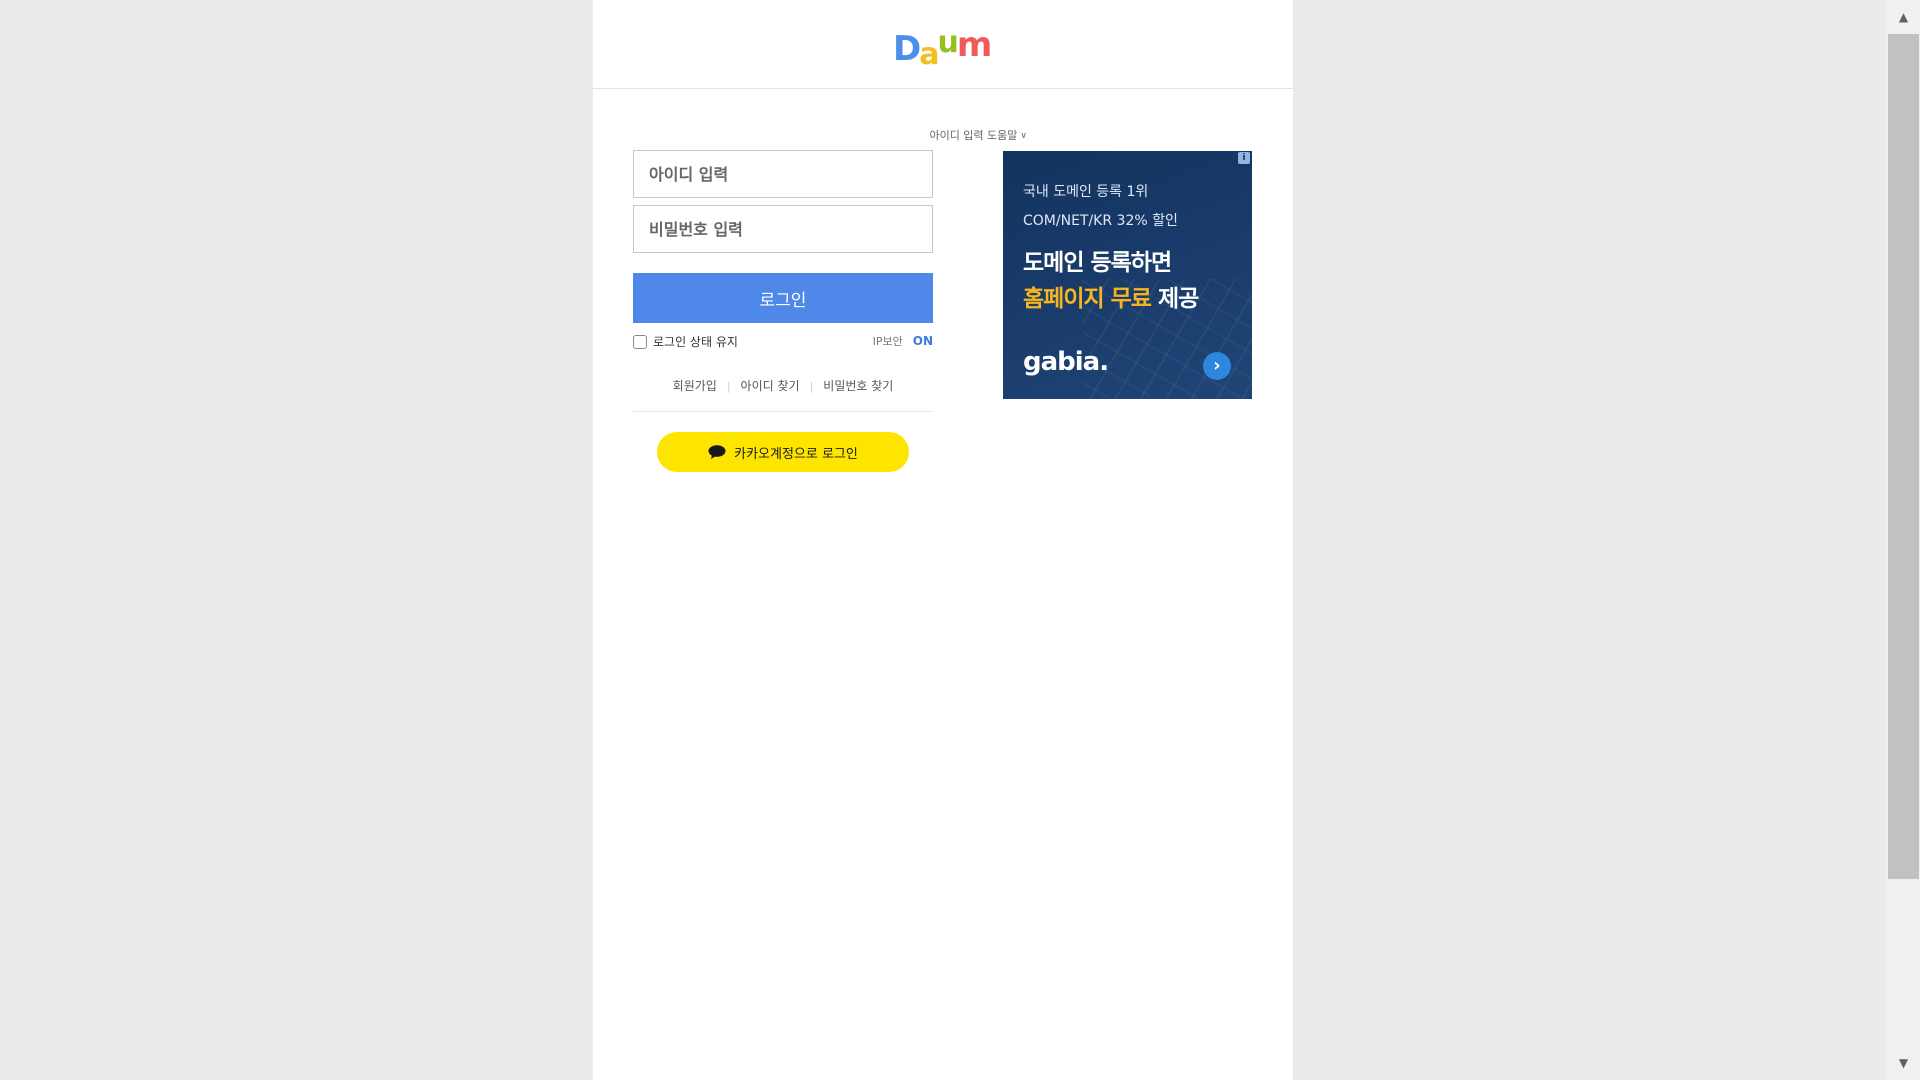 The width and height of the screenshot is (1920, 1080). What do you see at coordinates (974, 45) in the screenshot?
I see `logo-letter-m: m` at bounding box center [974, 45].